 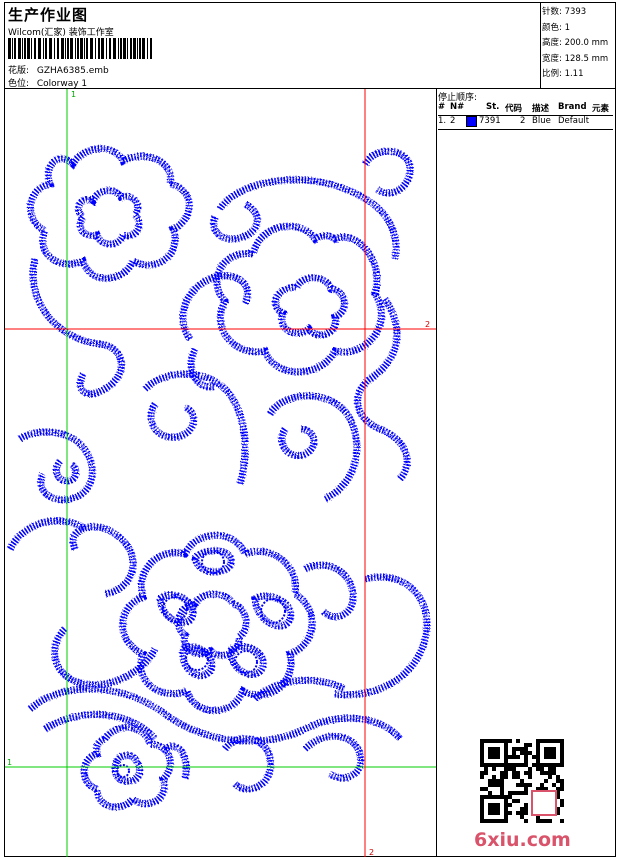 What do you see at coordinates (471, 122) in the screenshot?
I see `color-swatch` at bounding box center [471, 122].